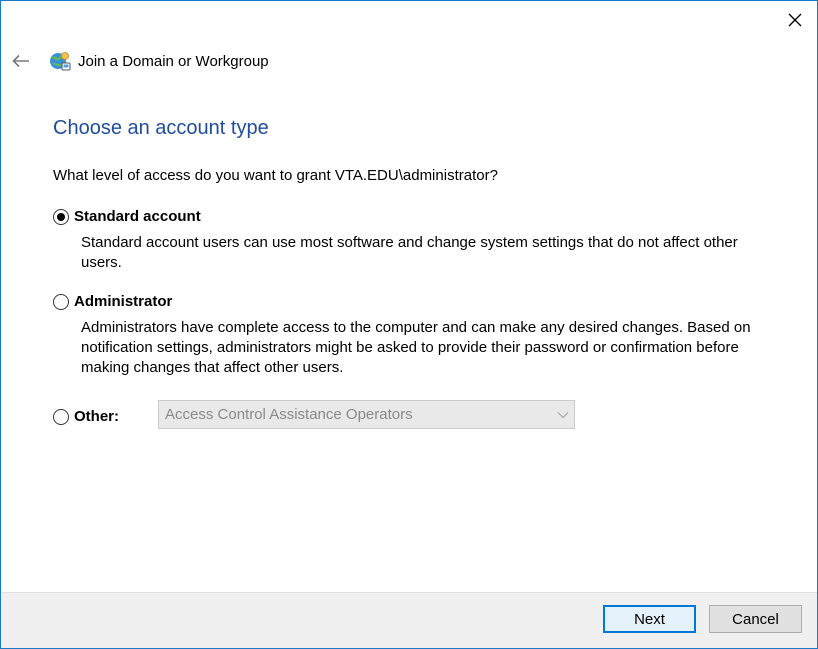 The image size is (818, 649). Describe the element at coordinates (137, 216) in the screenshot. I see `standard-account-label: Standard account` at that location.